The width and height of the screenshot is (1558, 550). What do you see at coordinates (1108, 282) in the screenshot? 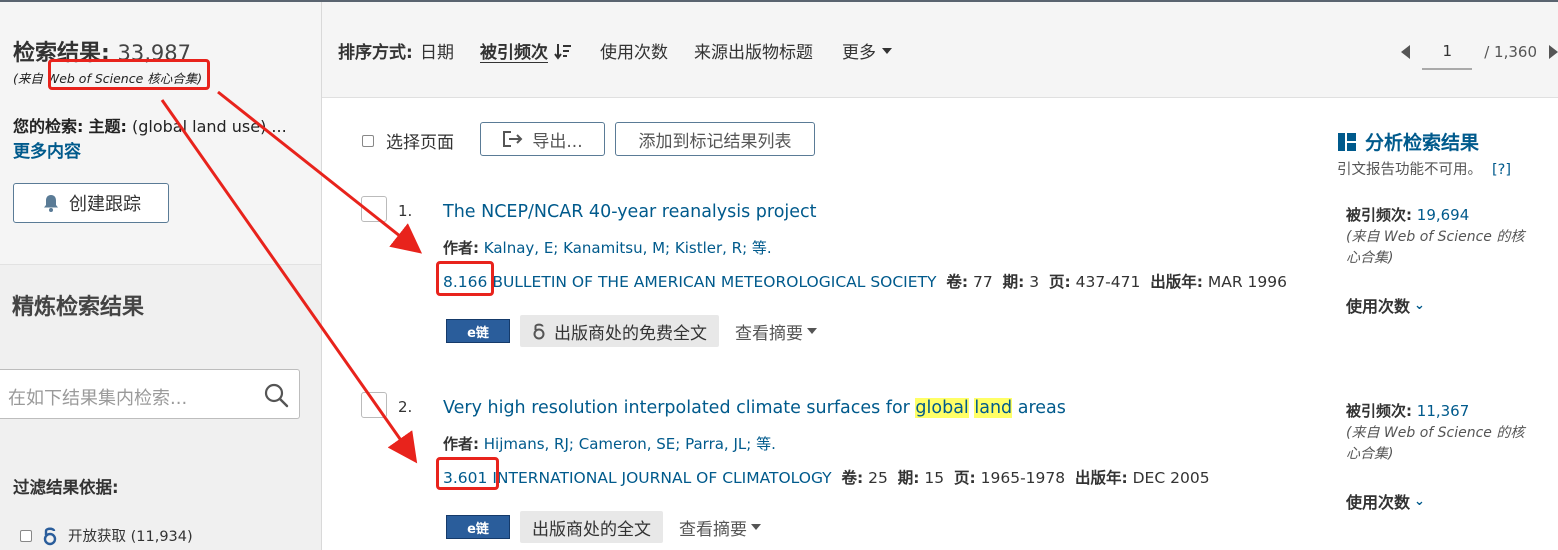
I see `record-1-pages: 437-471` at bounding box center [1108, 282].